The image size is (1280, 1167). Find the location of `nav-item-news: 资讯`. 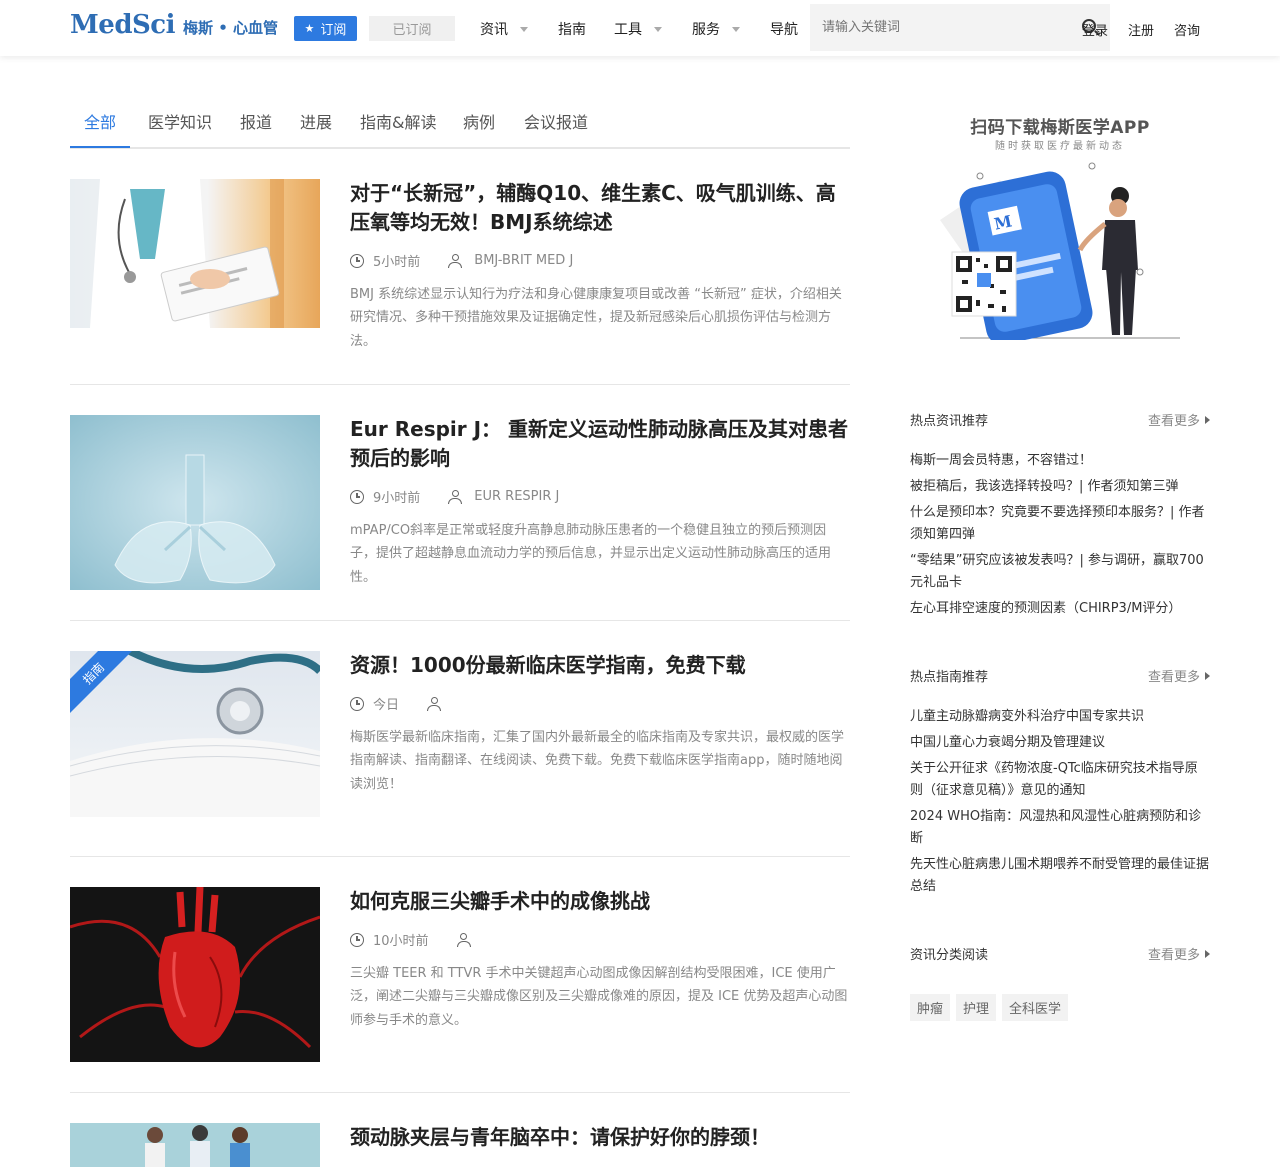

nav-item-news: 资讯 is located at coordinates (504, 29).